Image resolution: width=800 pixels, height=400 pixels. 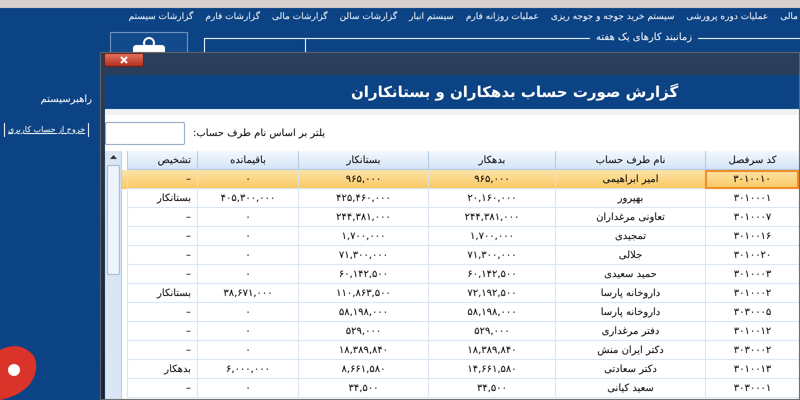 What do you see at coordinates (752, 179) in the screenshot?
I see `table-cell: ۳۰۱۰۰۱۰` at bounding box center [752, 179].